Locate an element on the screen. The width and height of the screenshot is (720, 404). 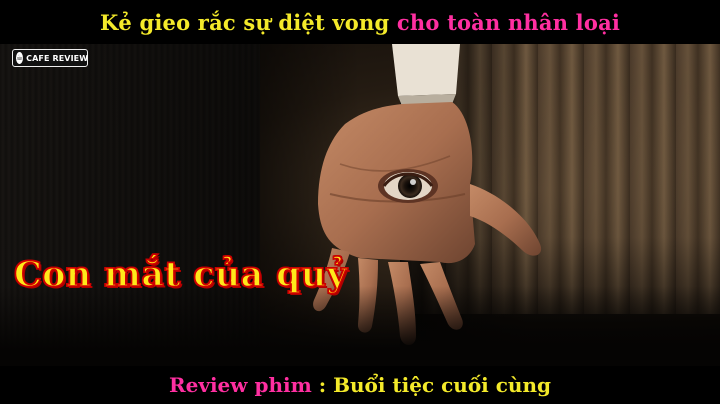
channel-logo: ☕ CAFE REVIEW is located at coordinates (50, 58).